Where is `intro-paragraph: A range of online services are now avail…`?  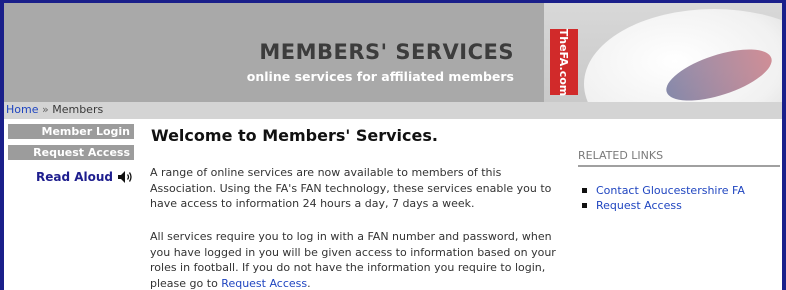
intro-paragraph: A range of online services are now avail… is located at coordinates (351, 188).